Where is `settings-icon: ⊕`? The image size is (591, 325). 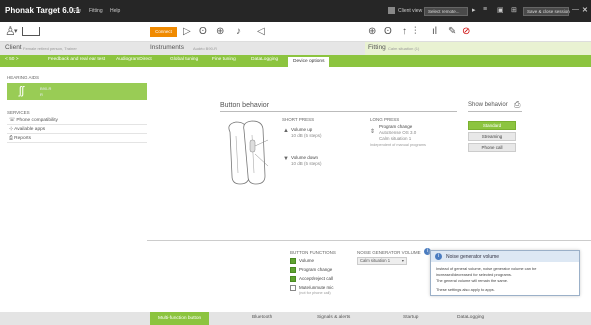 settings-icon: ⊕ is located at coordinates (220, 31).